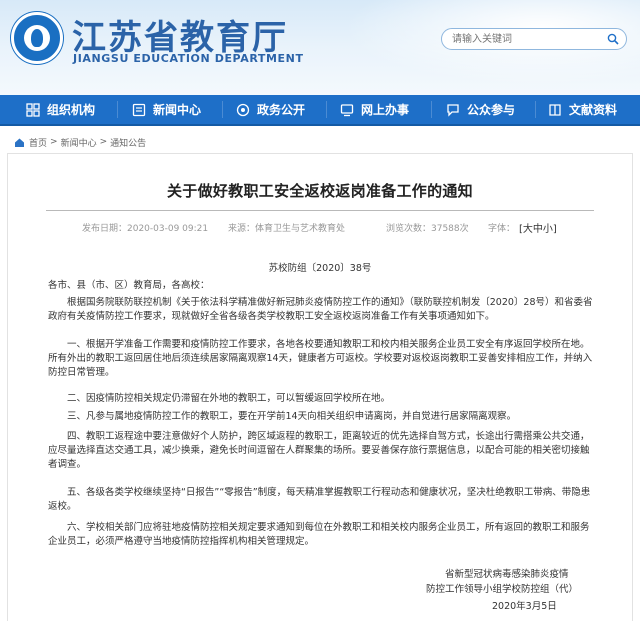 This screenshot has width=640, height=621. Describe the element at coordinates (281, 110) in the screenshot. I see `nav-label: 政务公开` at that location.